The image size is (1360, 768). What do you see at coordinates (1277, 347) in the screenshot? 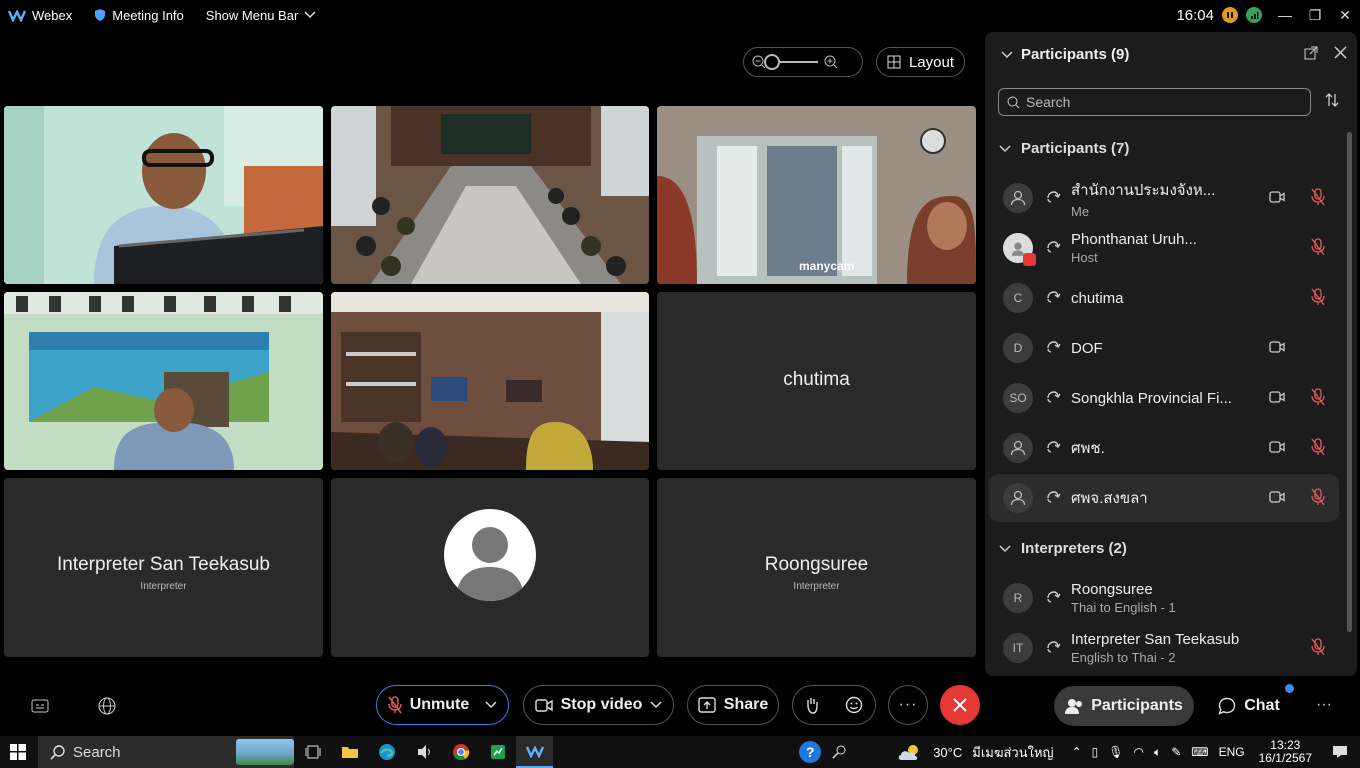
I see `video-camera-icon` at bounding box center [1277, 347].